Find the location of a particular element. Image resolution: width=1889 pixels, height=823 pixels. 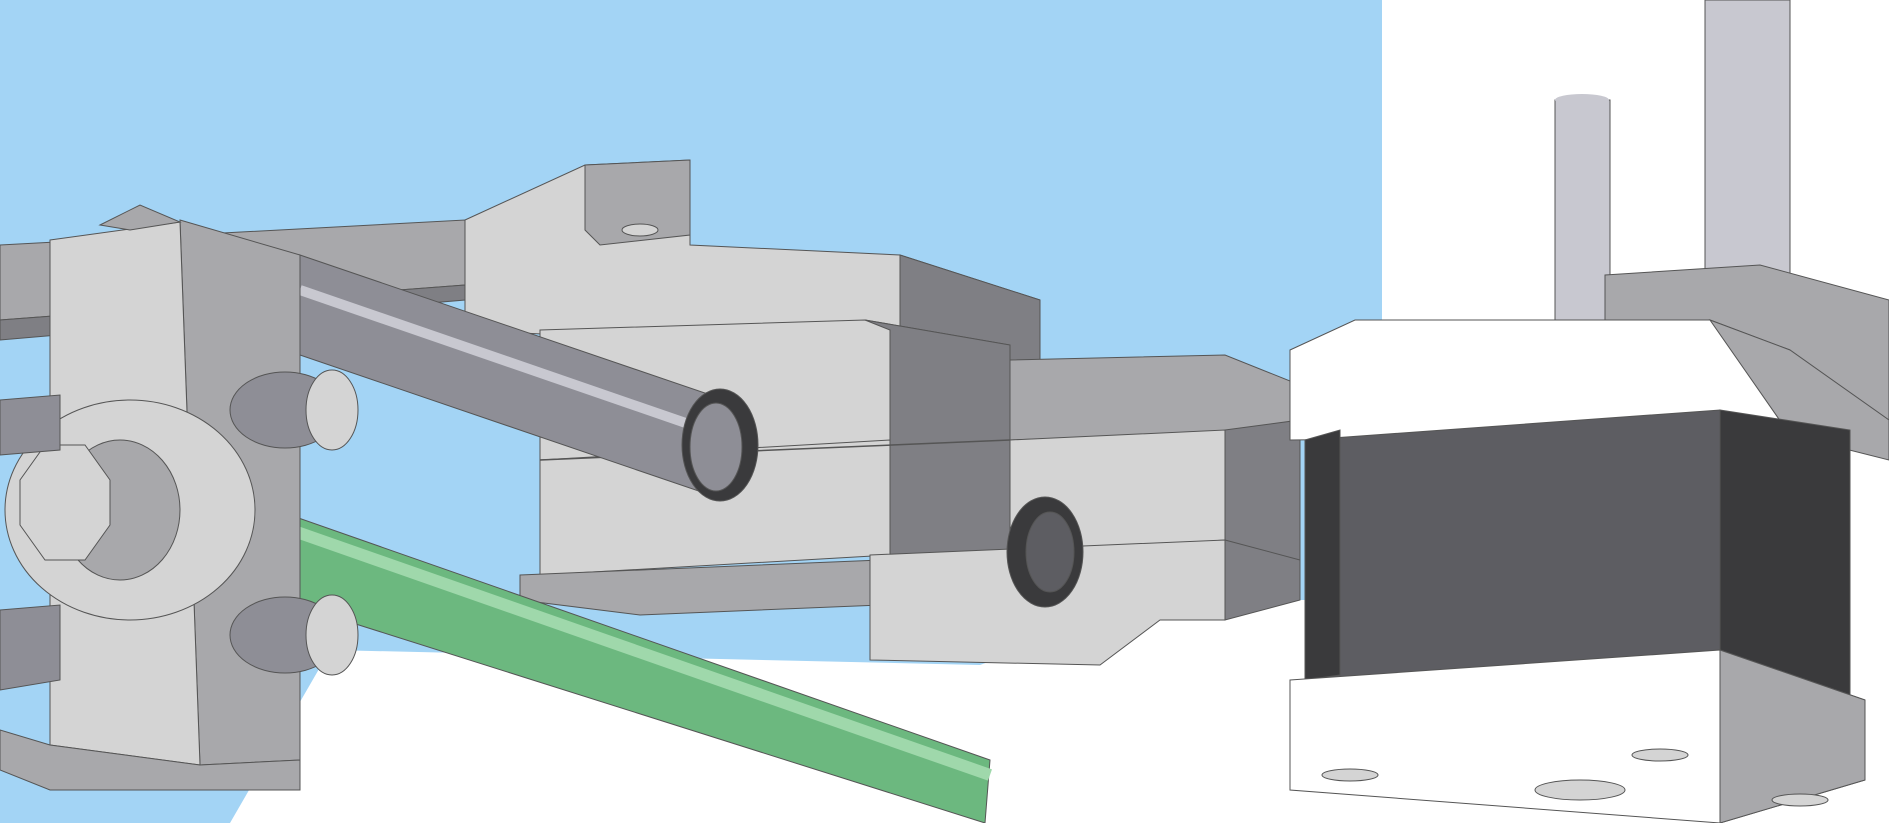

bolt-head-bottom-face is located at coordinates (332, 635).